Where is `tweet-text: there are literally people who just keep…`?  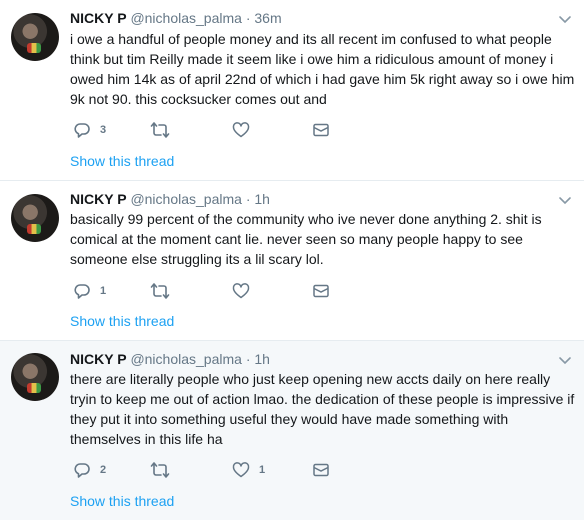
tweet-text: there are literally people who just keep… is located at coordinates (322, 409).